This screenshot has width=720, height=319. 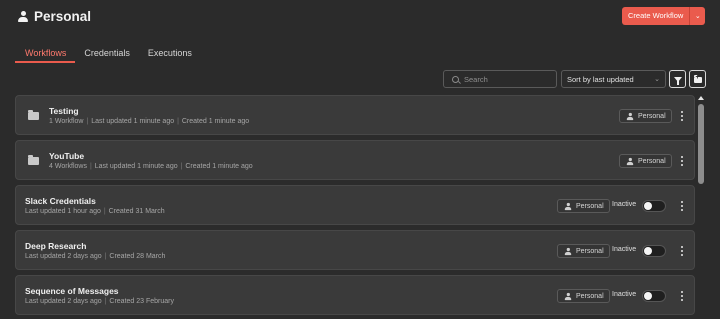 I want to click on search-icon, so click(x=455, y=79).